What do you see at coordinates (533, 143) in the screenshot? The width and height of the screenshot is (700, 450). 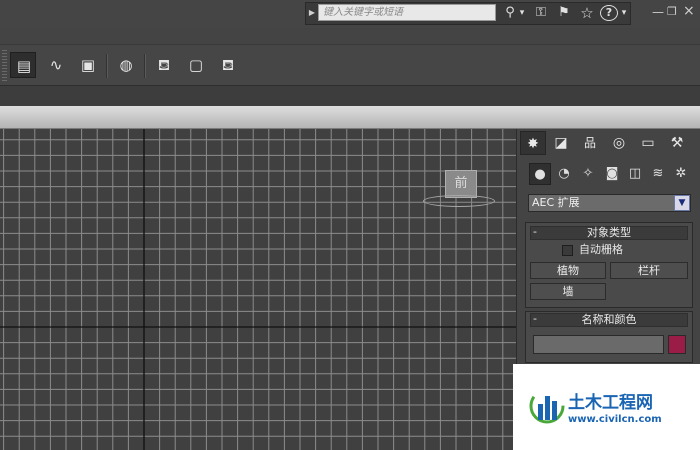 I see `create-tab-icon: ✸` at bounding box center [533, 143].